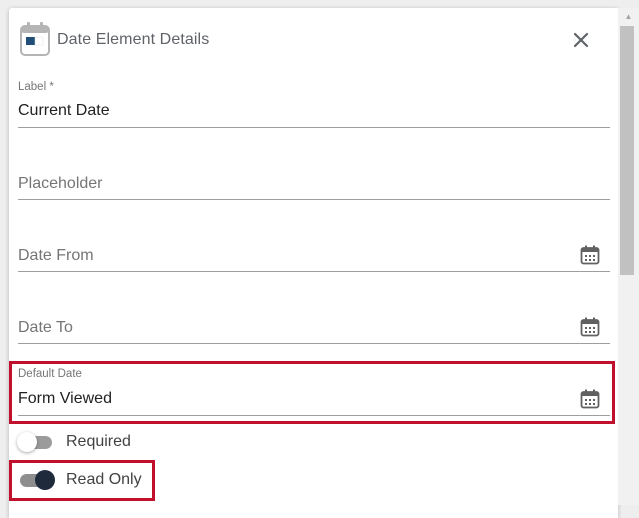  I want to click on scrollbar-thumb, so click(627, 150).